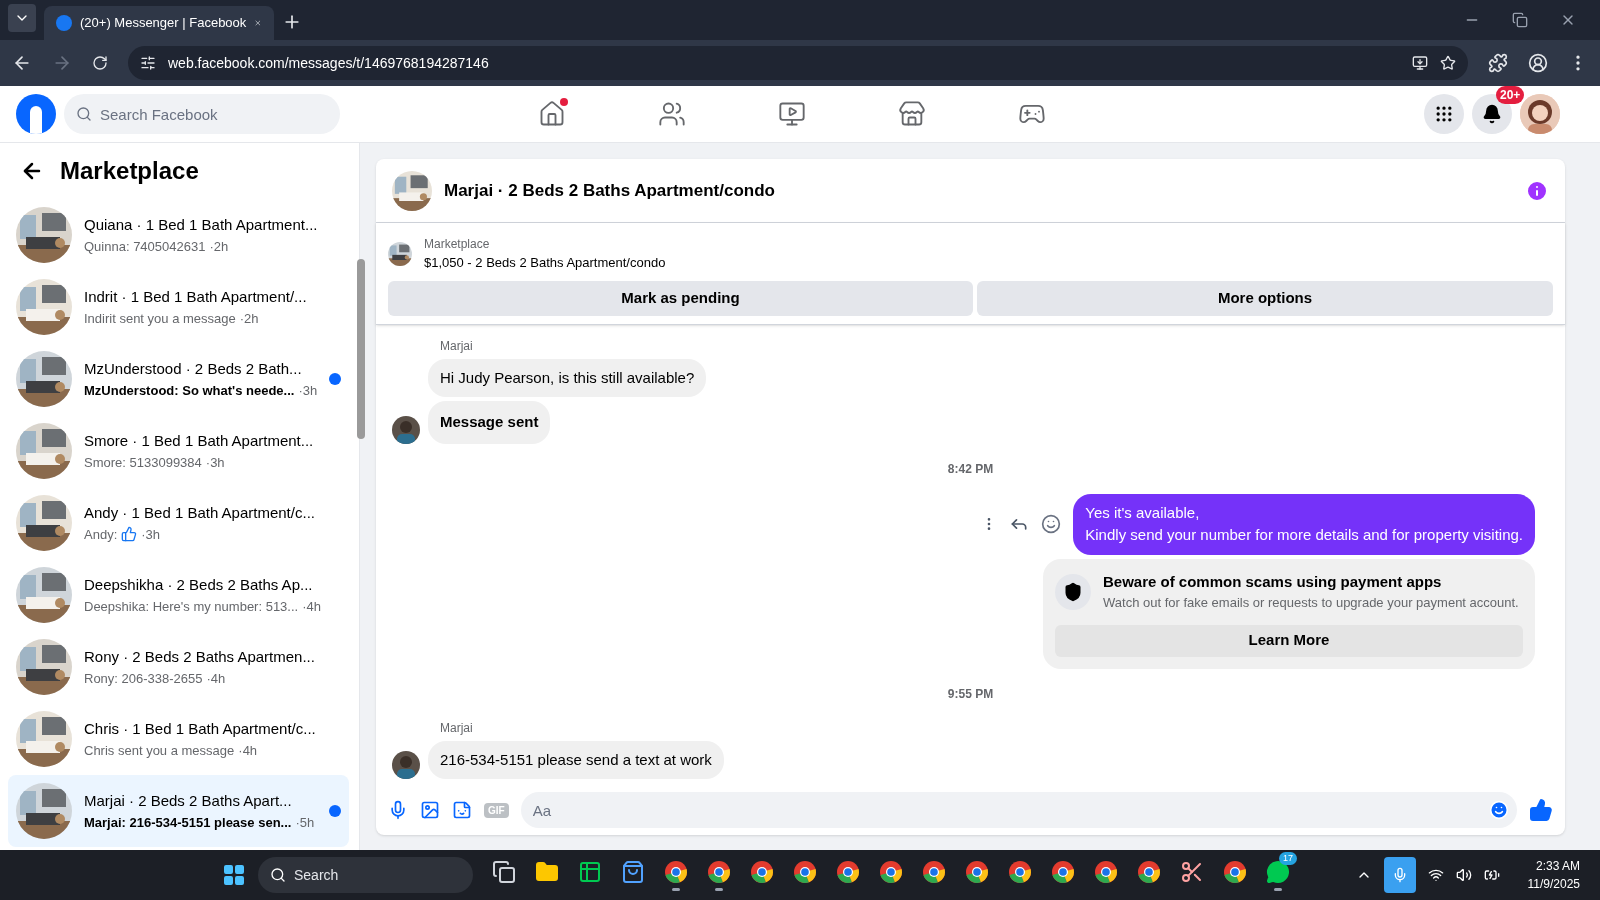 This screenshot has width=1600, height=900. I want to click on conversation-item: Smore · 1 Bed 1 Bath Apartment... Smore: 5133099384 ·3h, so click(179, 451).